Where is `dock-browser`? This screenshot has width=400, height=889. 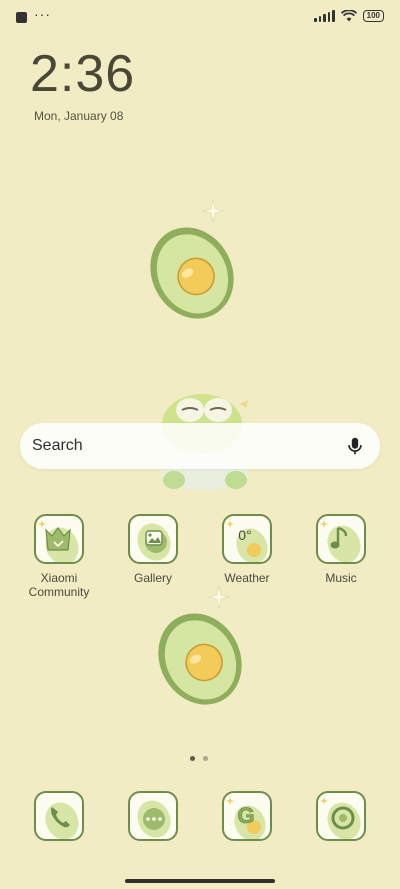
dock-browser is located at coordinates (341, 816).